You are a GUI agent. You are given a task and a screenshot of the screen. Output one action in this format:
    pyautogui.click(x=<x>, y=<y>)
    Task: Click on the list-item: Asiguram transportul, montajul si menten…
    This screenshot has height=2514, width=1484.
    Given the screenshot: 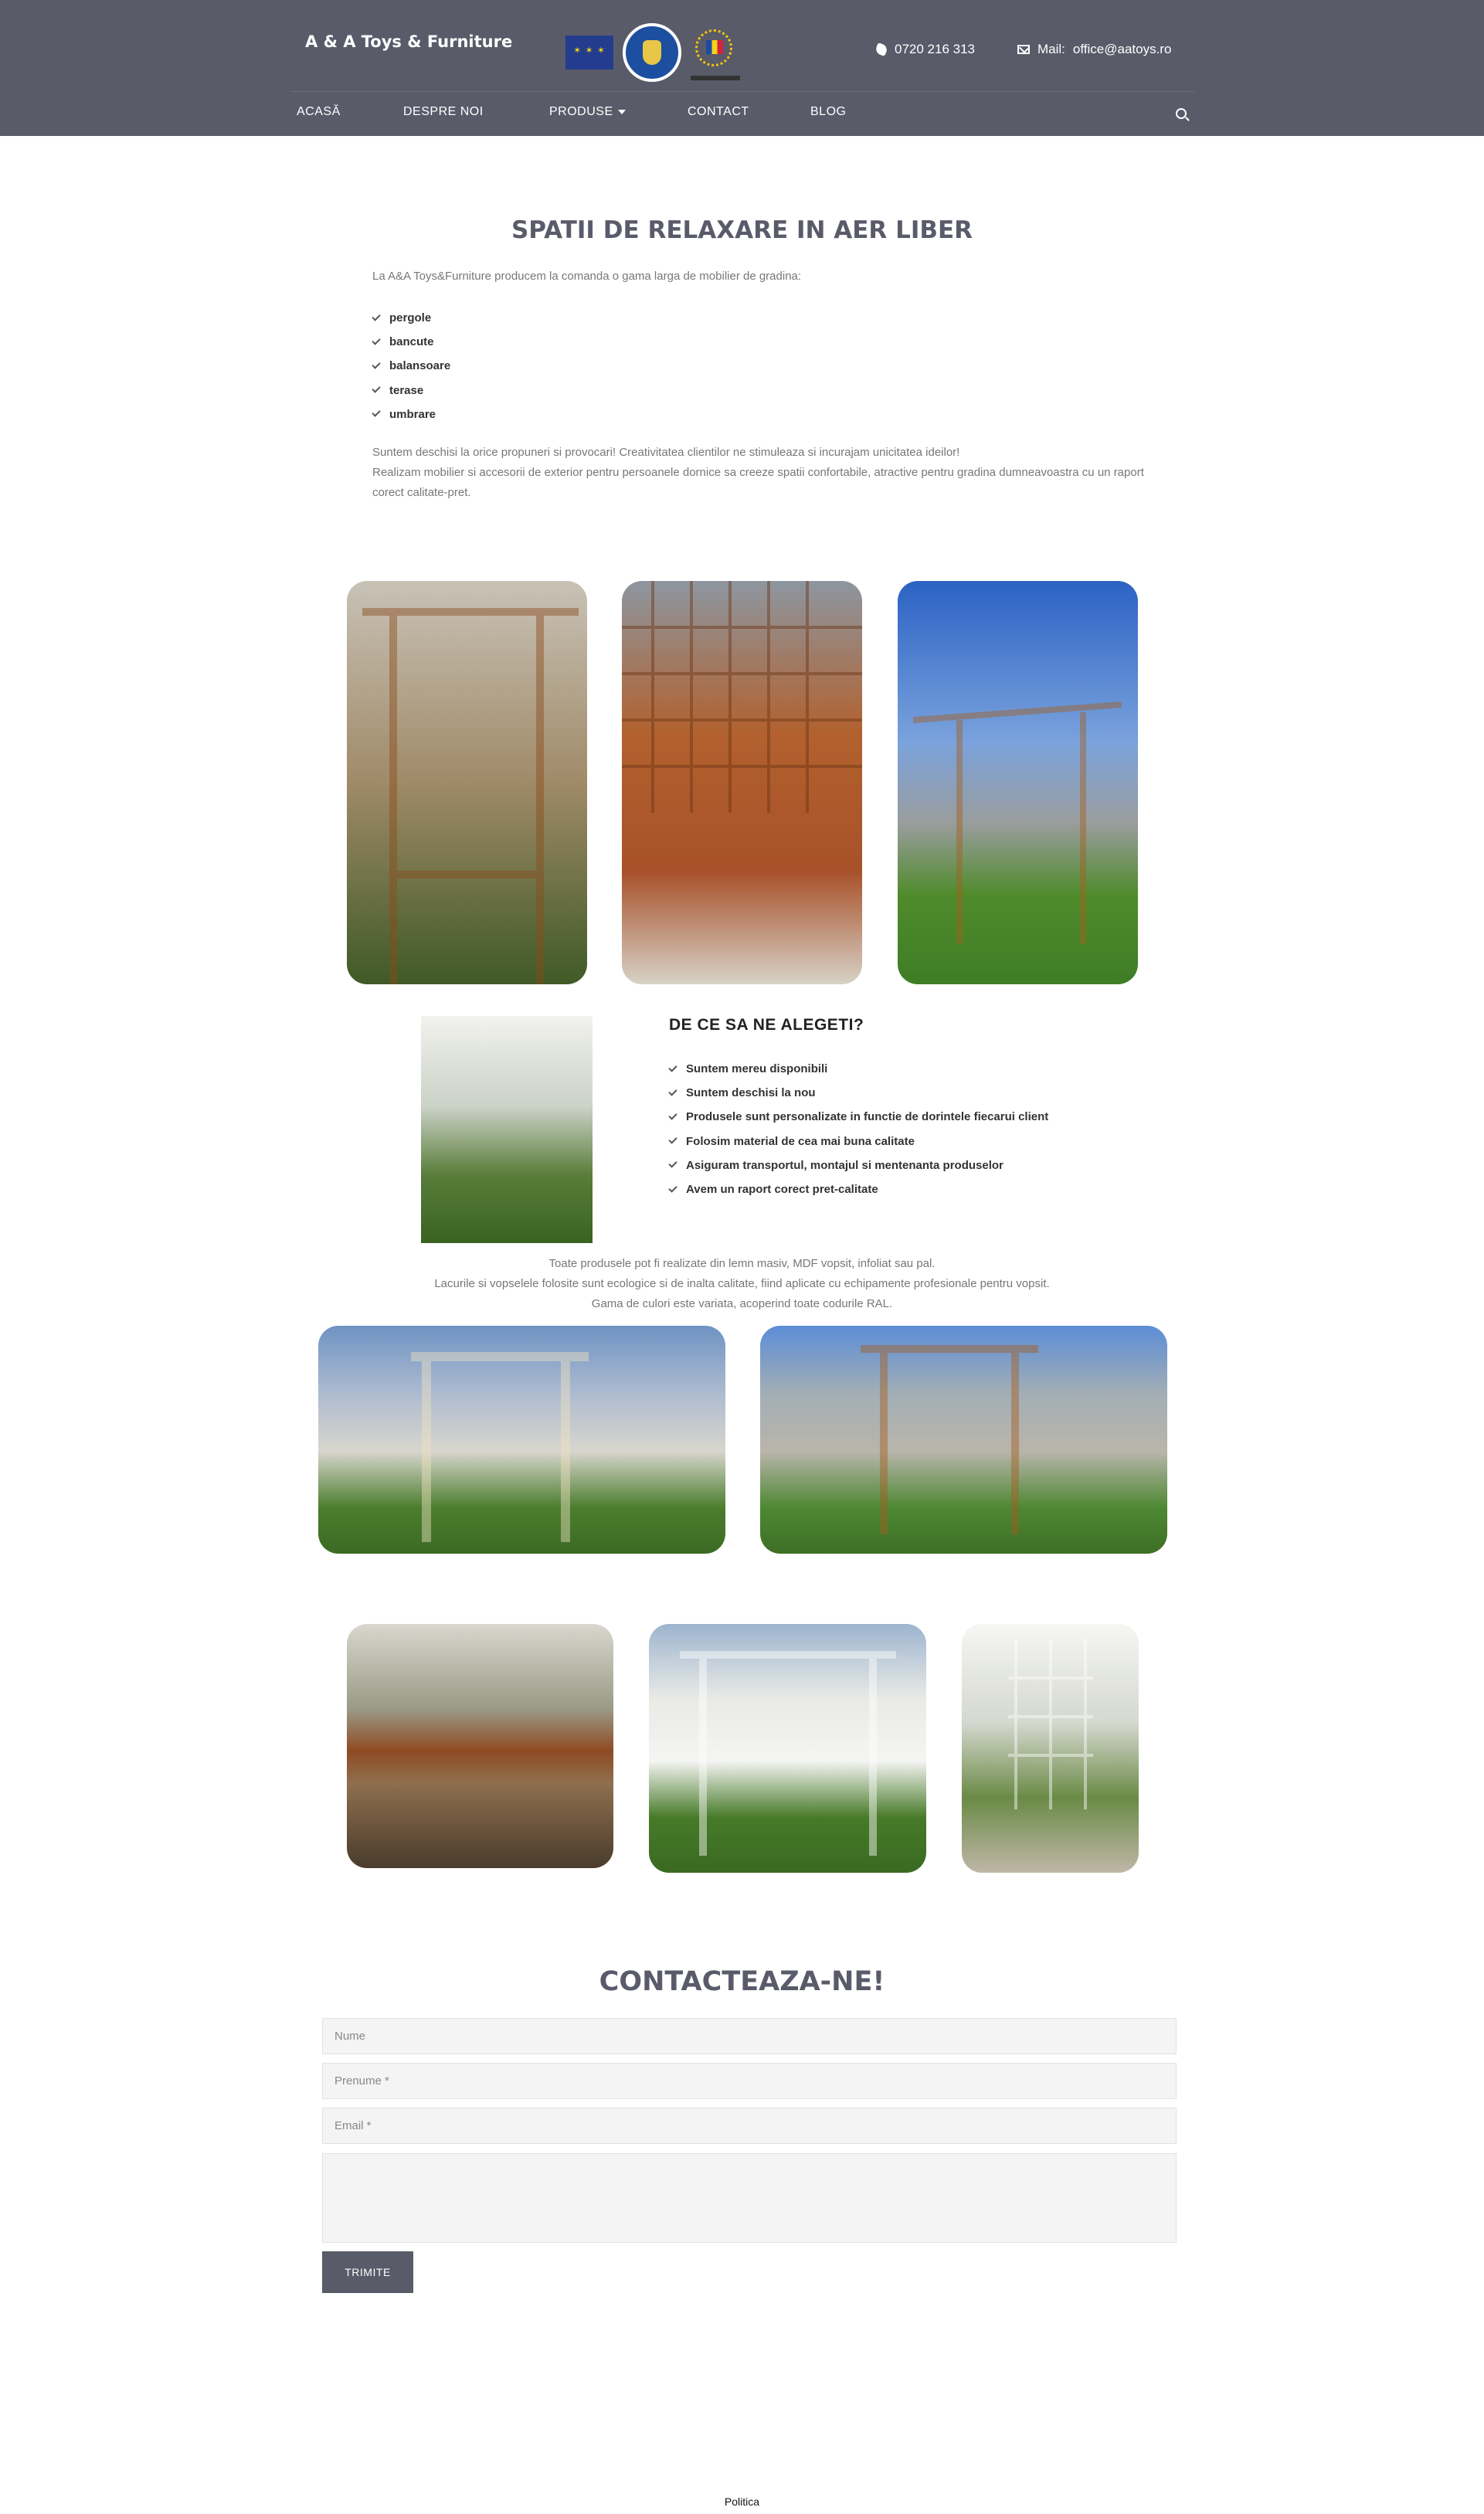 What is the action you would take?
    pyautogui.click(x=858, y=1165)
    